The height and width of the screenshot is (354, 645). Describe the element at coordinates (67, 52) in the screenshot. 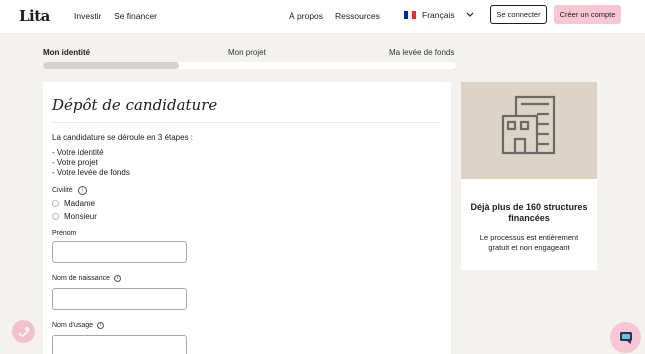

I see `step-identity: Mon identité` at that location.